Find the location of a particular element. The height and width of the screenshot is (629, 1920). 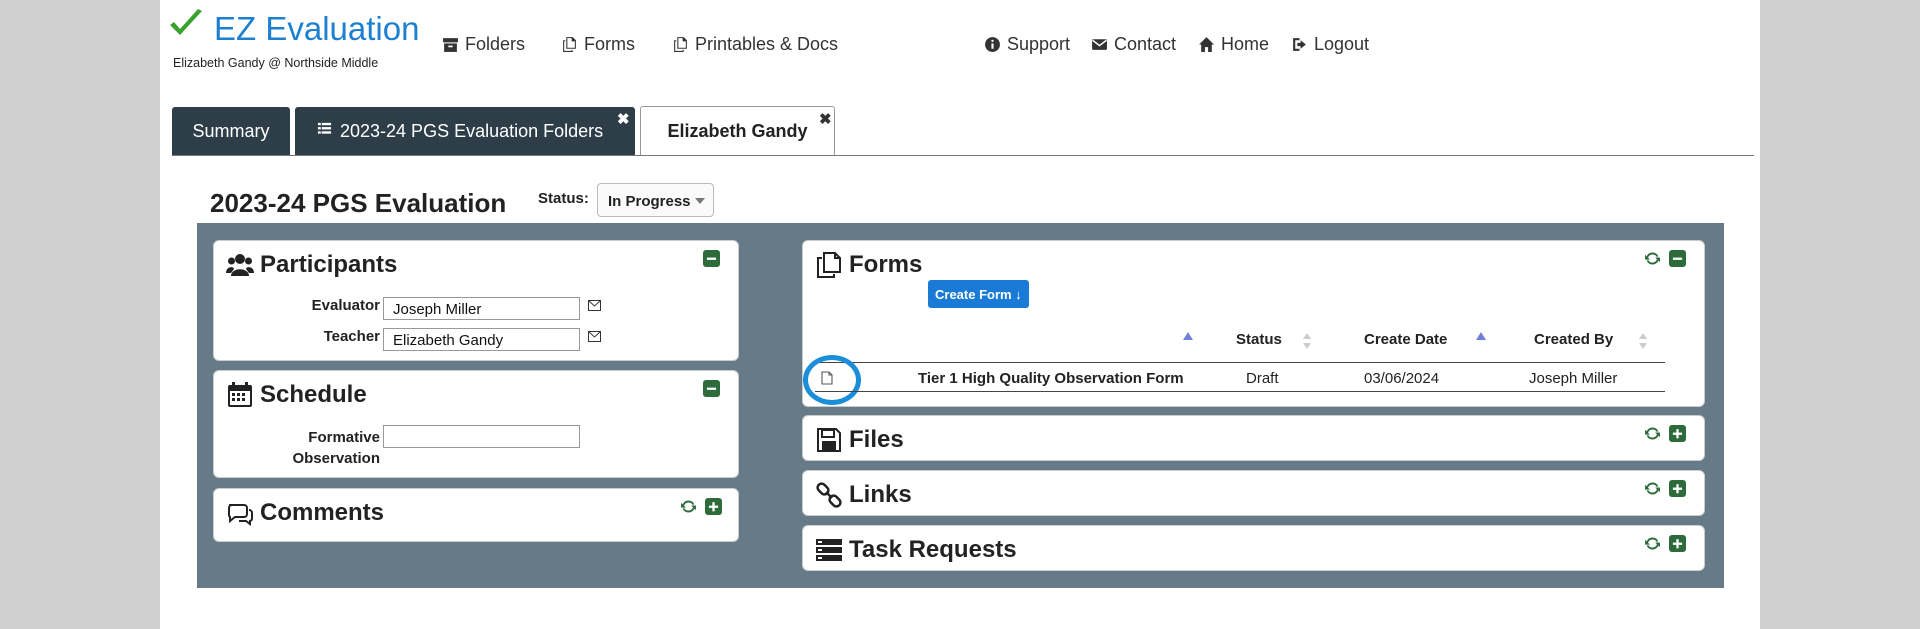

create-form-button: Create Form ↓ is located at coordinates (978, 294).